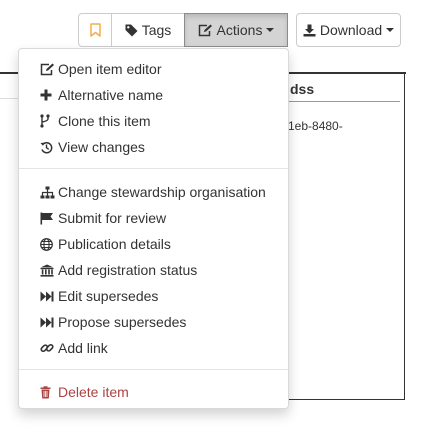  Describe the element at coordinates (114, 244) in the screenshot. I see `menu-item-label: Publication details` at that location.